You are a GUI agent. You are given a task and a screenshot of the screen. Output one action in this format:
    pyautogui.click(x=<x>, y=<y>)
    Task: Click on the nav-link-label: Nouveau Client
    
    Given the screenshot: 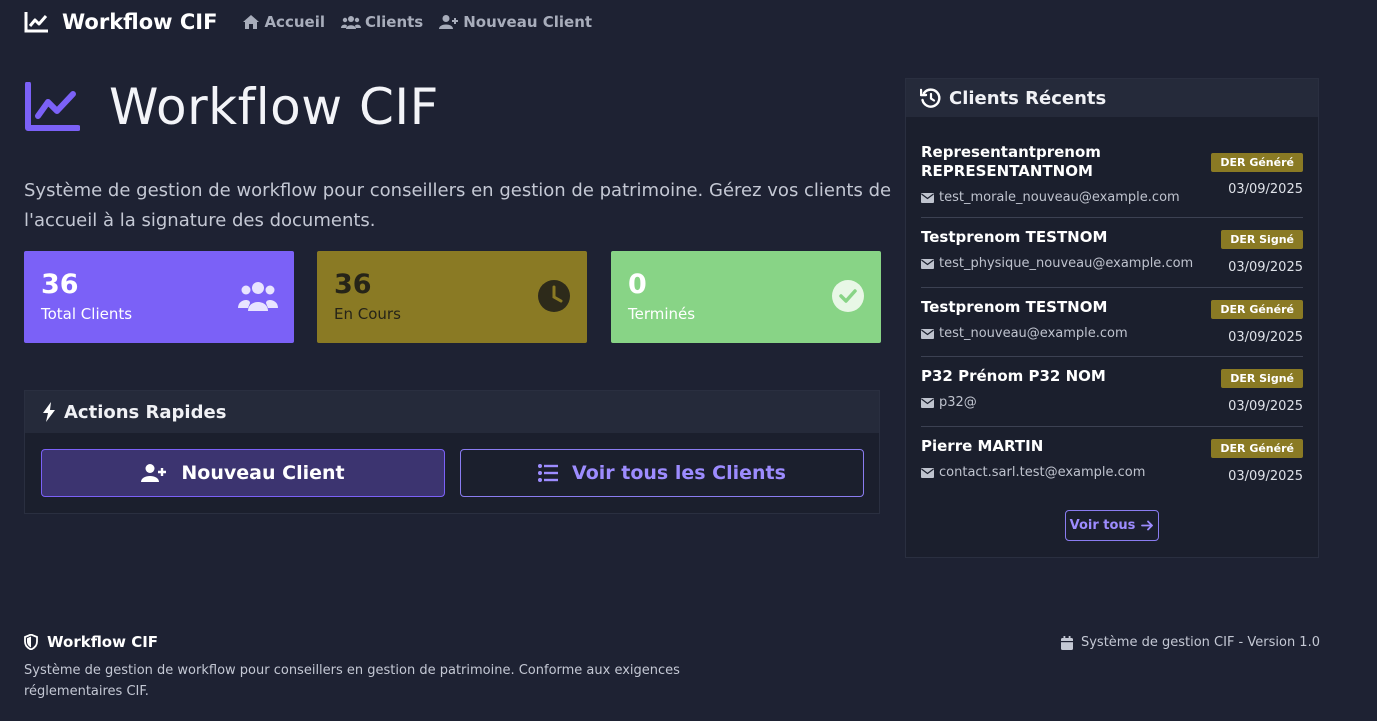 What is the action you would take?
    pyautogui.click(x=528, y=22)
    